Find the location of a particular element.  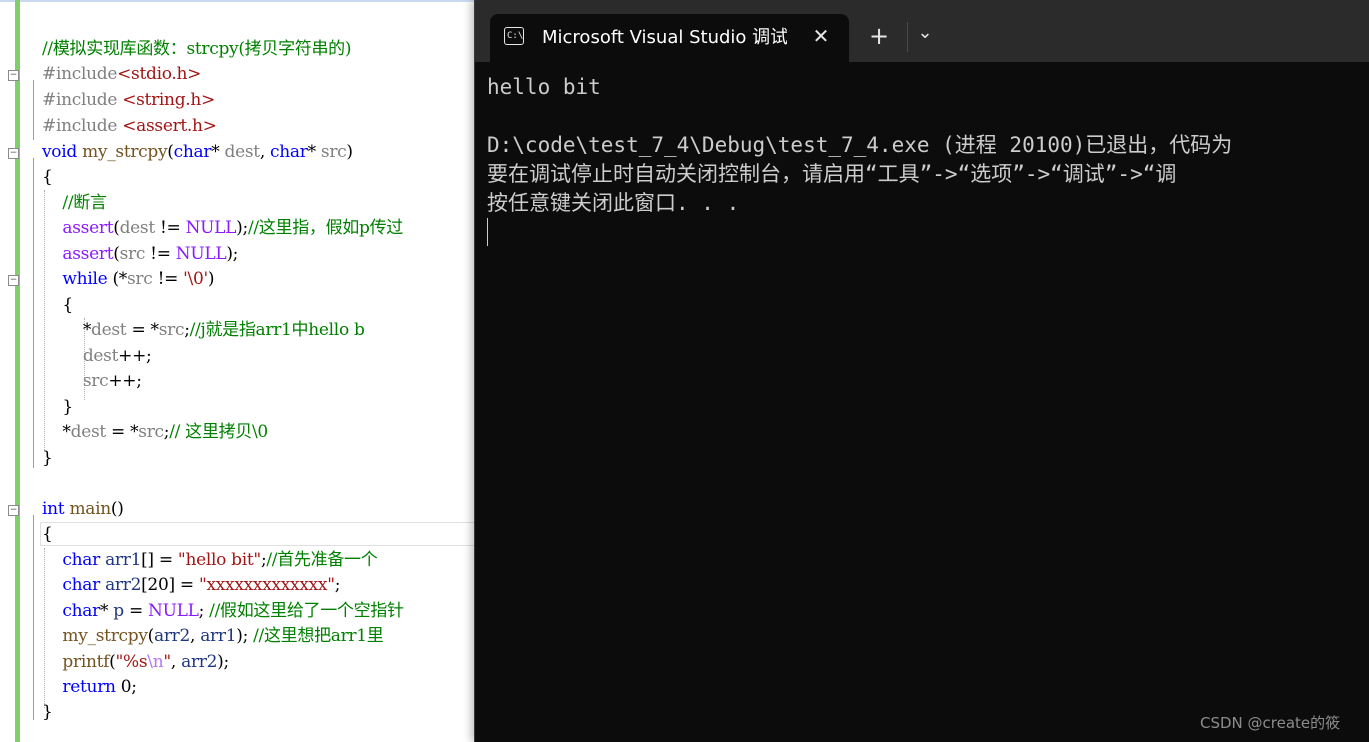

collapse-while-icon: − is located at coordinates (13, 280).